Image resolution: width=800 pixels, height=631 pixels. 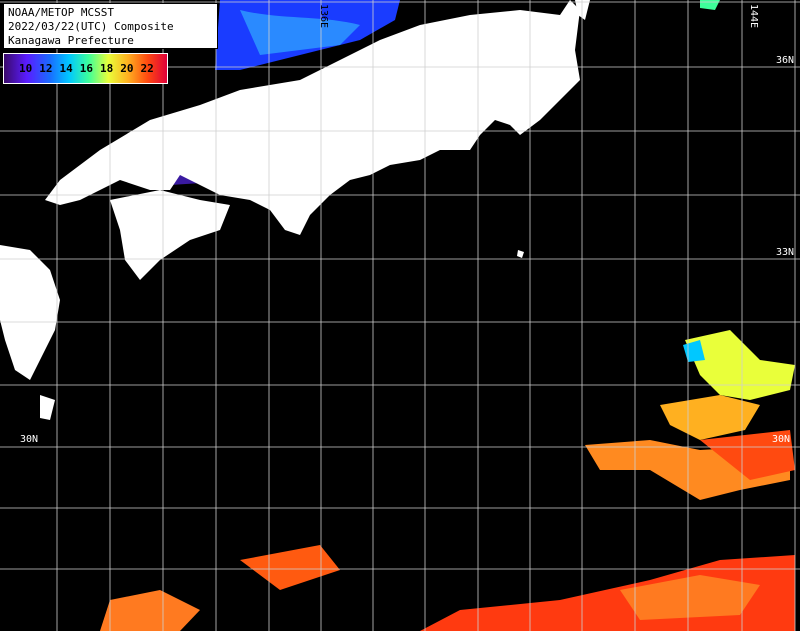 What do you see at coordinates (323, 16) in the screenshot?
I see `lon-label-136e: 136E` at bounding box center [323, 16].